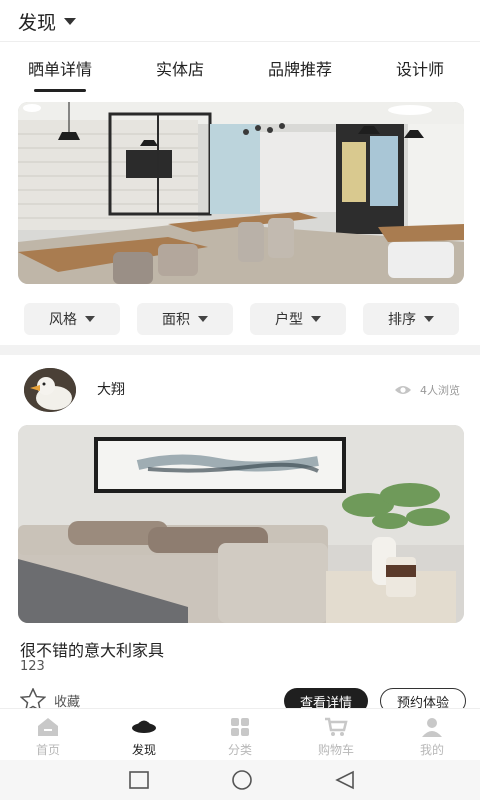 This screenshot has width=480, height=800. What do you see at coordinates (240, 350) in the screenshot?
I see `section-divider` at bounding box center [240, 350].